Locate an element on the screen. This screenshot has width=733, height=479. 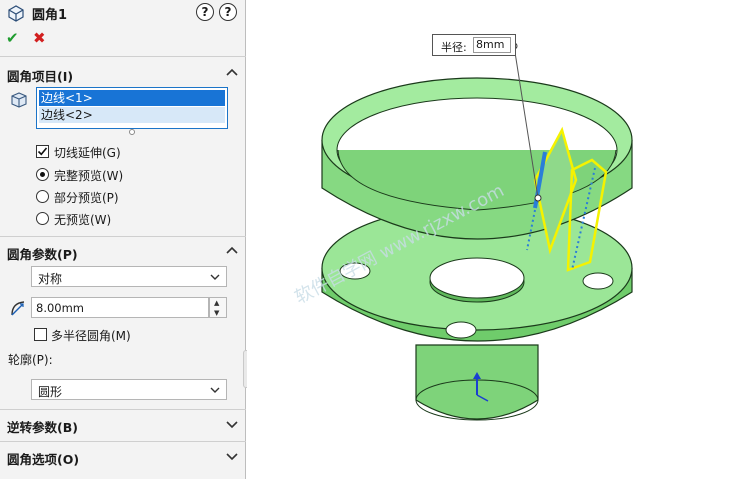
spin-up-icon: ▲ is located at coordinates (216, 303).